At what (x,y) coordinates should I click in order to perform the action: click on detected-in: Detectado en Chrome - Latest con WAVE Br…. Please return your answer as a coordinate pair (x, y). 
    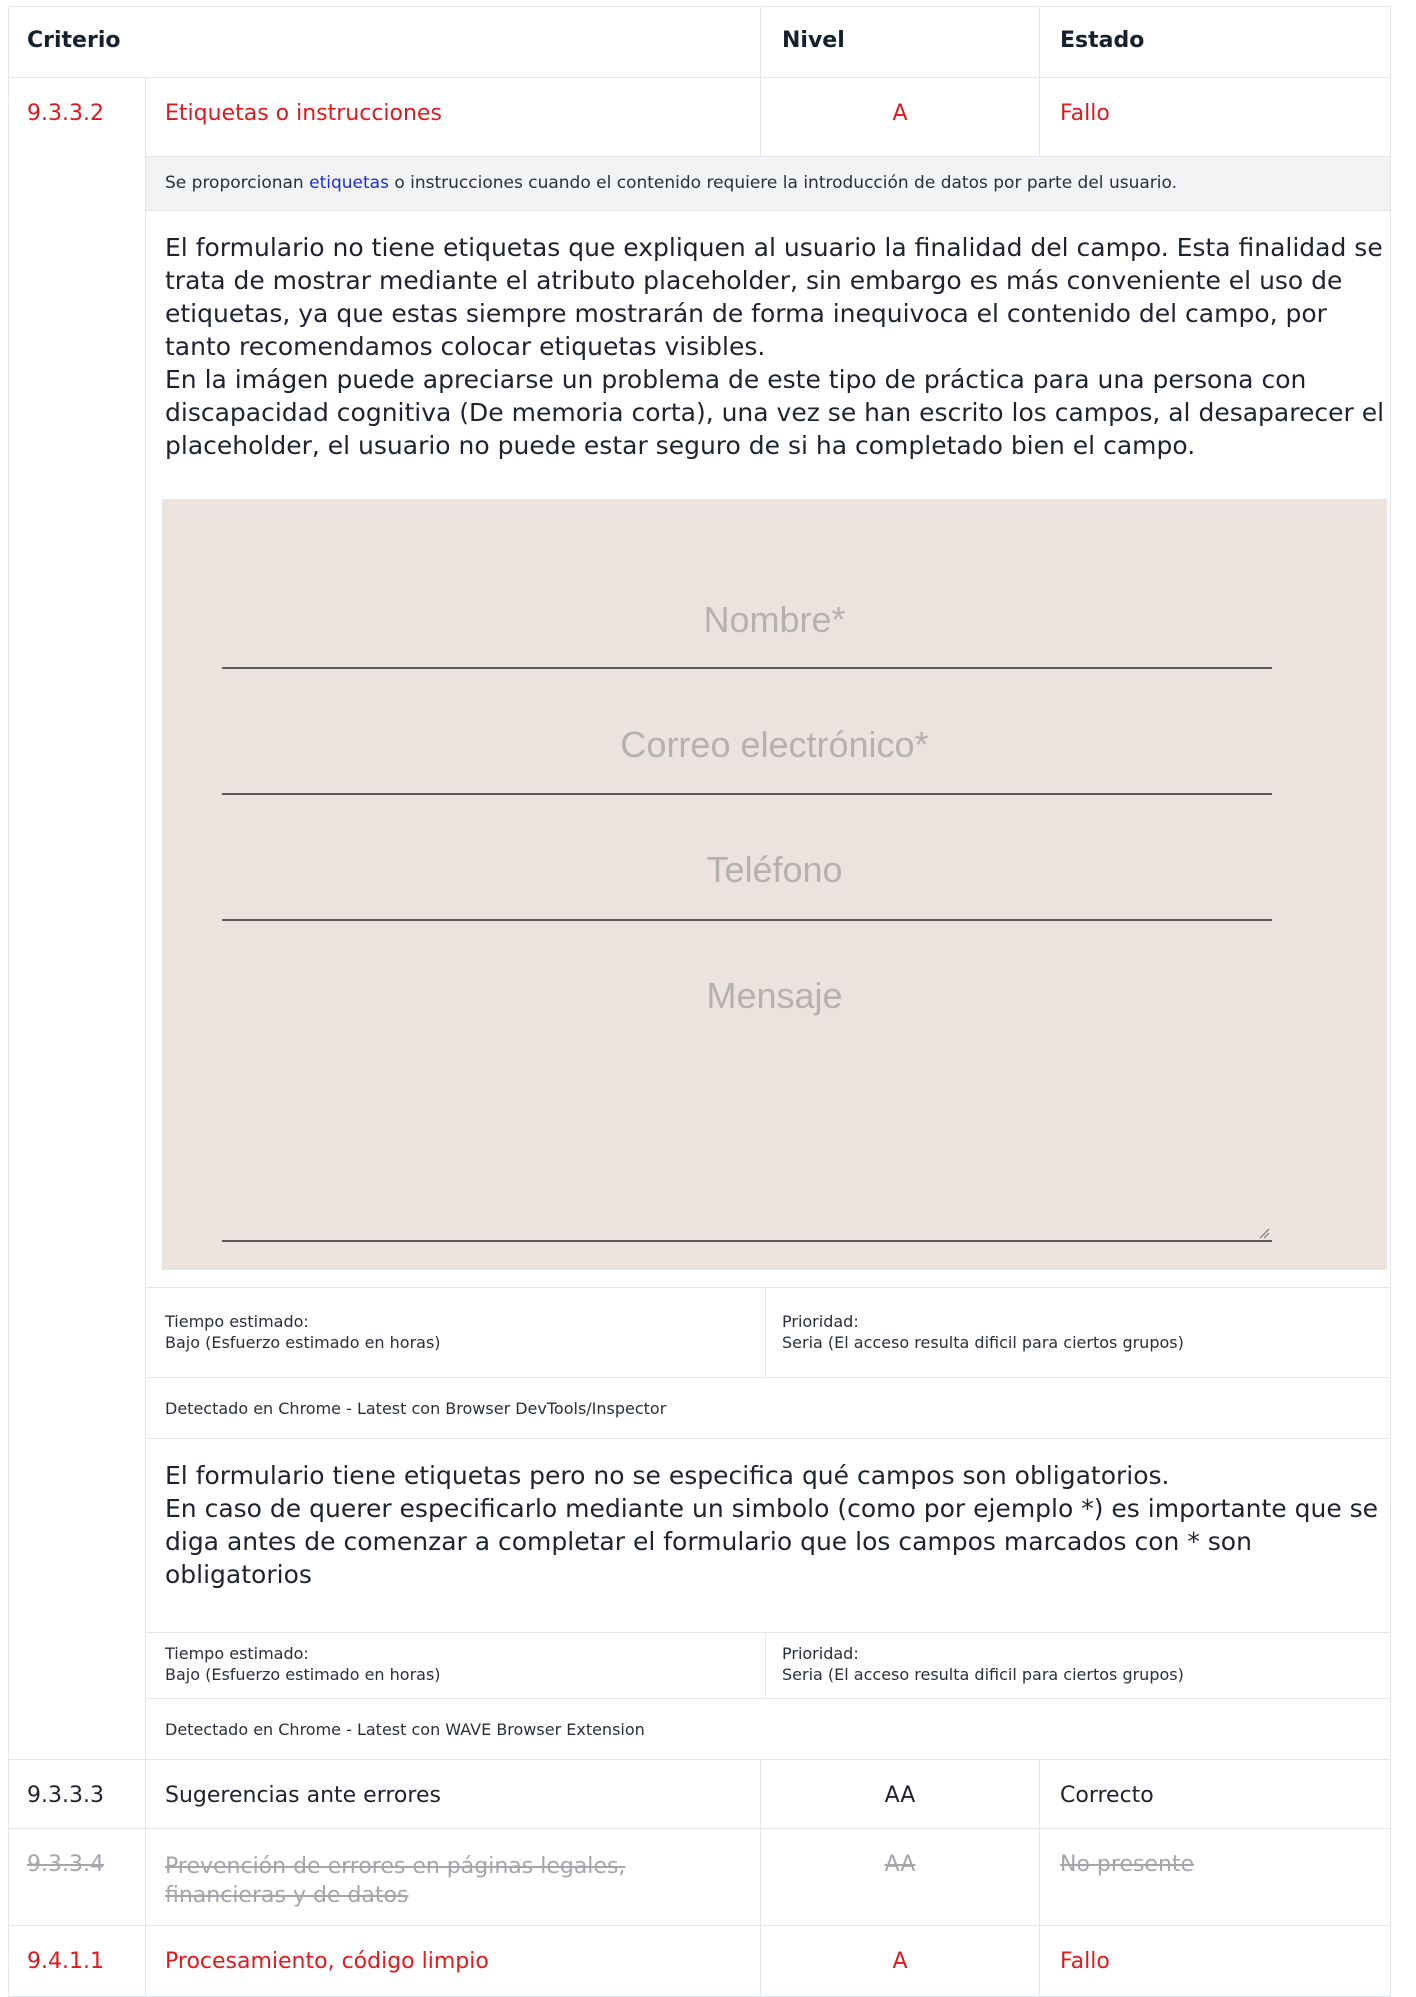
    Looking at the image, I should click on (405, 1729).